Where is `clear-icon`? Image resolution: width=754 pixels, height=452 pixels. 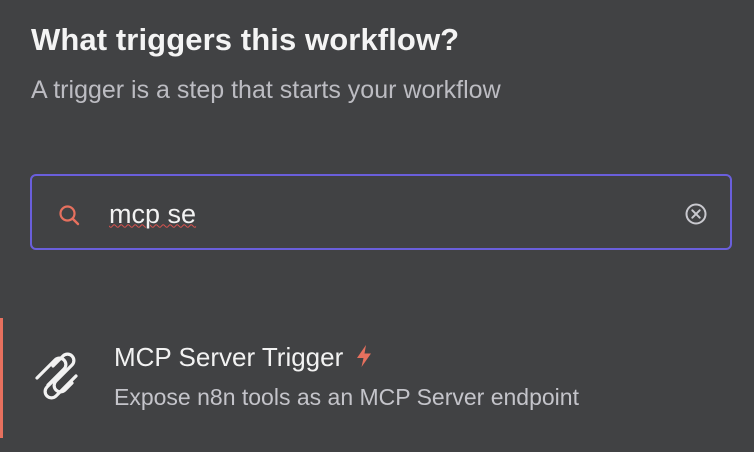 clear-icon is located at coordinates (696, 214).